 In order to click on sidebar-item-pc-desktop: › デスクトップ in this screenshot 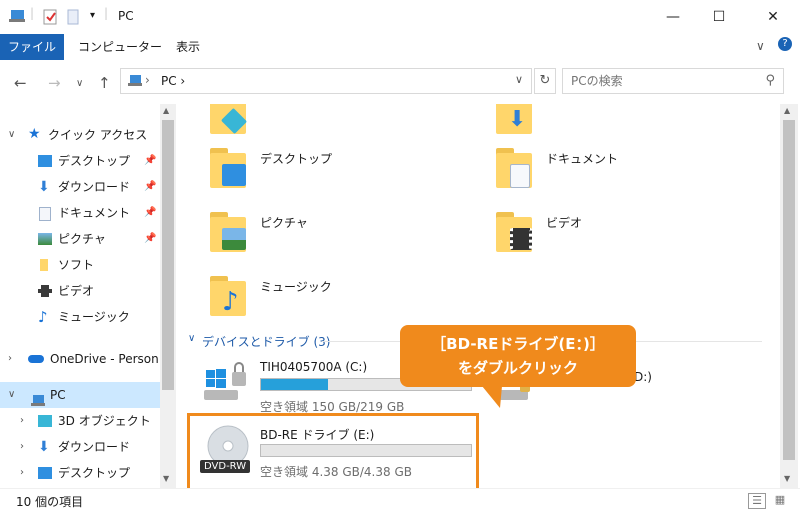, I will do `click(80, 473)`.